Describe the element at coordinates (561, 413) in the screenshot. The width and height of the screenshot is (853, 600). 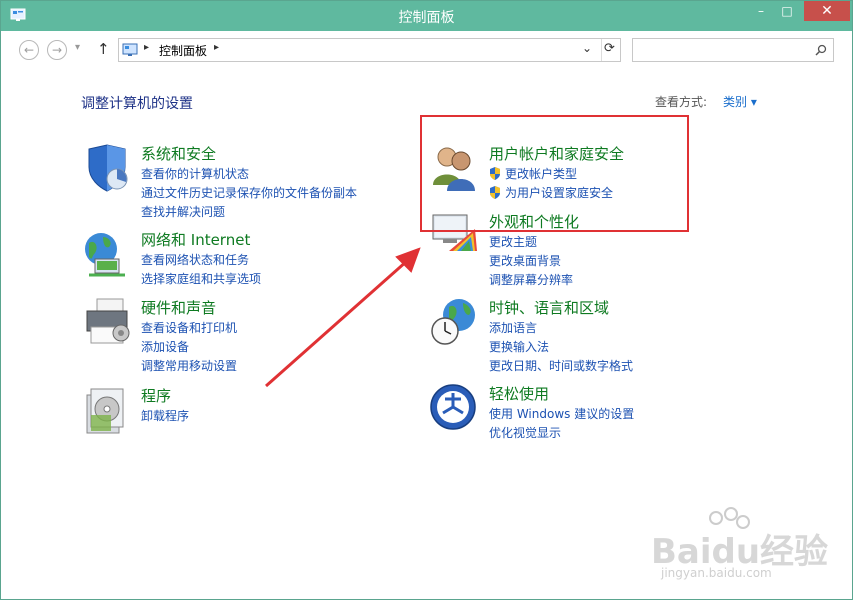
I see `link-windows-recommended-settings: 使用 Windows 建议的设置` at that location.